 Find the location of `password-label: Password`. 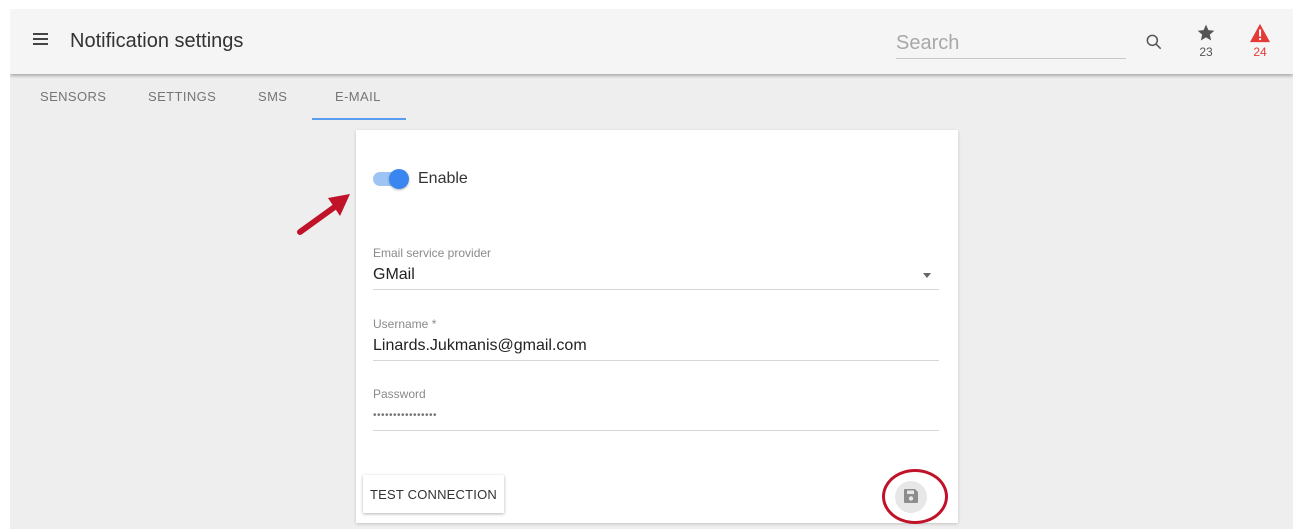

password-label: Password is located at coordinates (399, 394).